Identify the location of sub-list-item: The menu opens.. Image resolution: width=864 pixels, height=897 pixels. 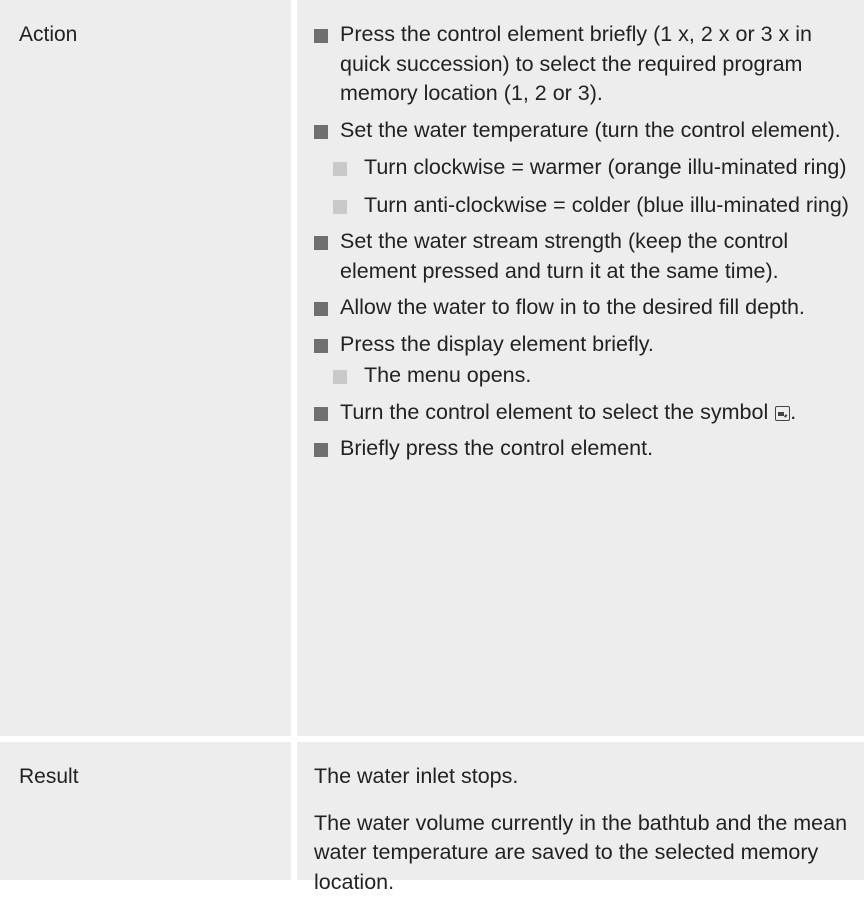
(580, 376).